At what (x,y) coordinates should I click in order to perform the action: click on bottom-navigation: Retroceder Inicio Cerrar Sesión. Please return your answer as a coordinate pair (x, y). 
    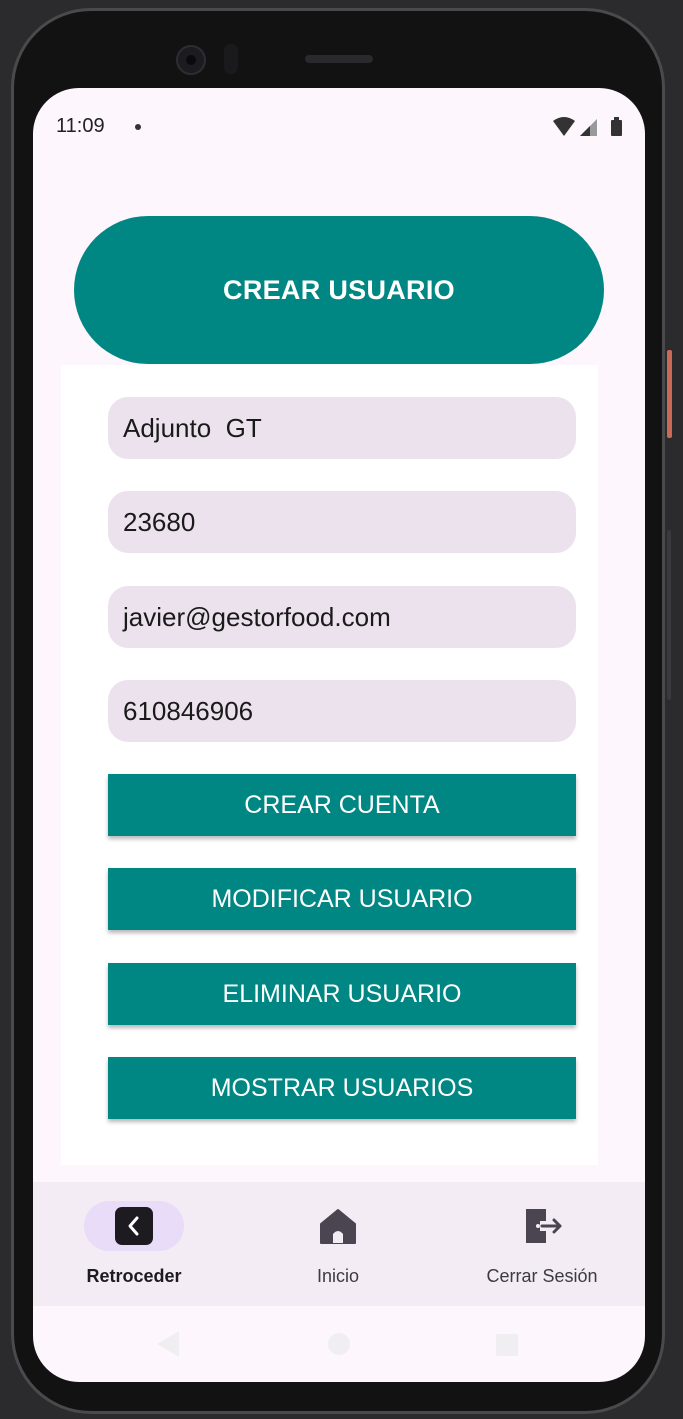
    Looking at the image, I should click on (339, 1244).